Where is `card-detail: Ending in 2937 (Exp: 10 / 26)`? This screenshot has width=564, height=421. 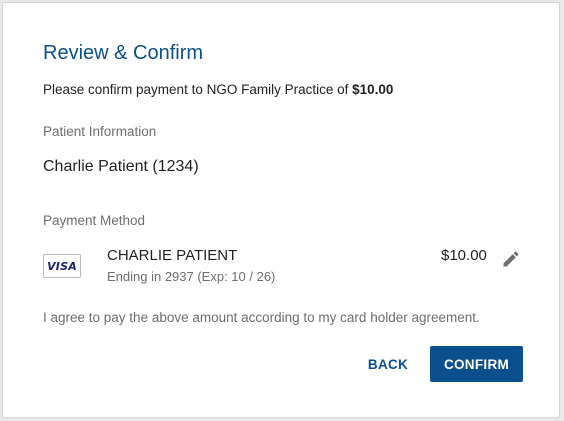
card-detail: Ending in 2937 (Exp: 10 / 26) is located at coordinates (191, 276).